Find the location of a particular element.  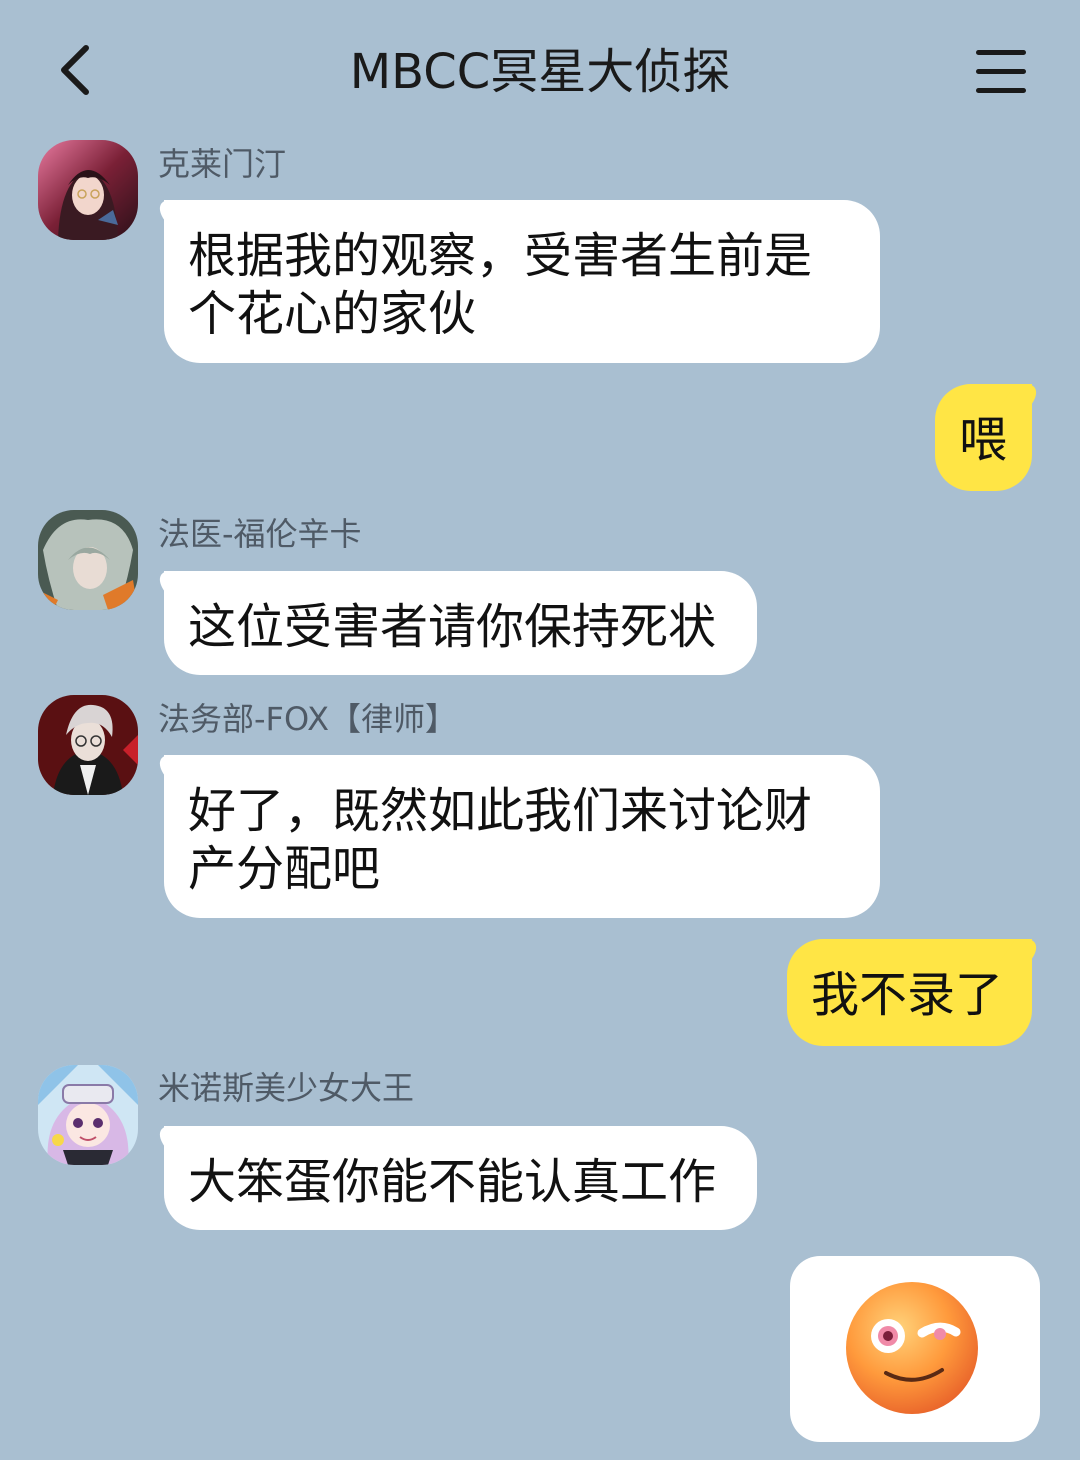

my-message-bubble: 喂 is located at coordinates (983, 437).